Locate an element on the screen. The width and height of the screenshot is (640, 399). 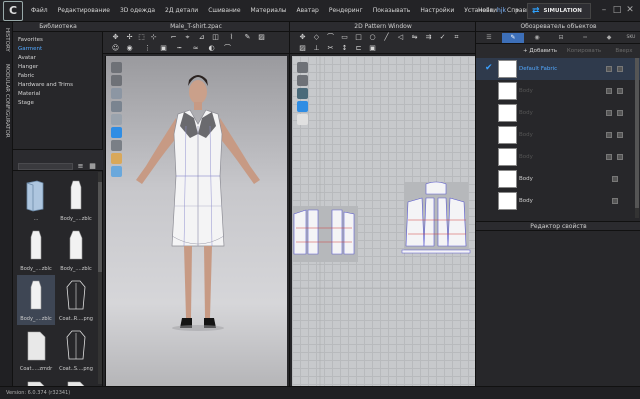
library-item-favorites: Favorites is located at coordinates (45, 40).